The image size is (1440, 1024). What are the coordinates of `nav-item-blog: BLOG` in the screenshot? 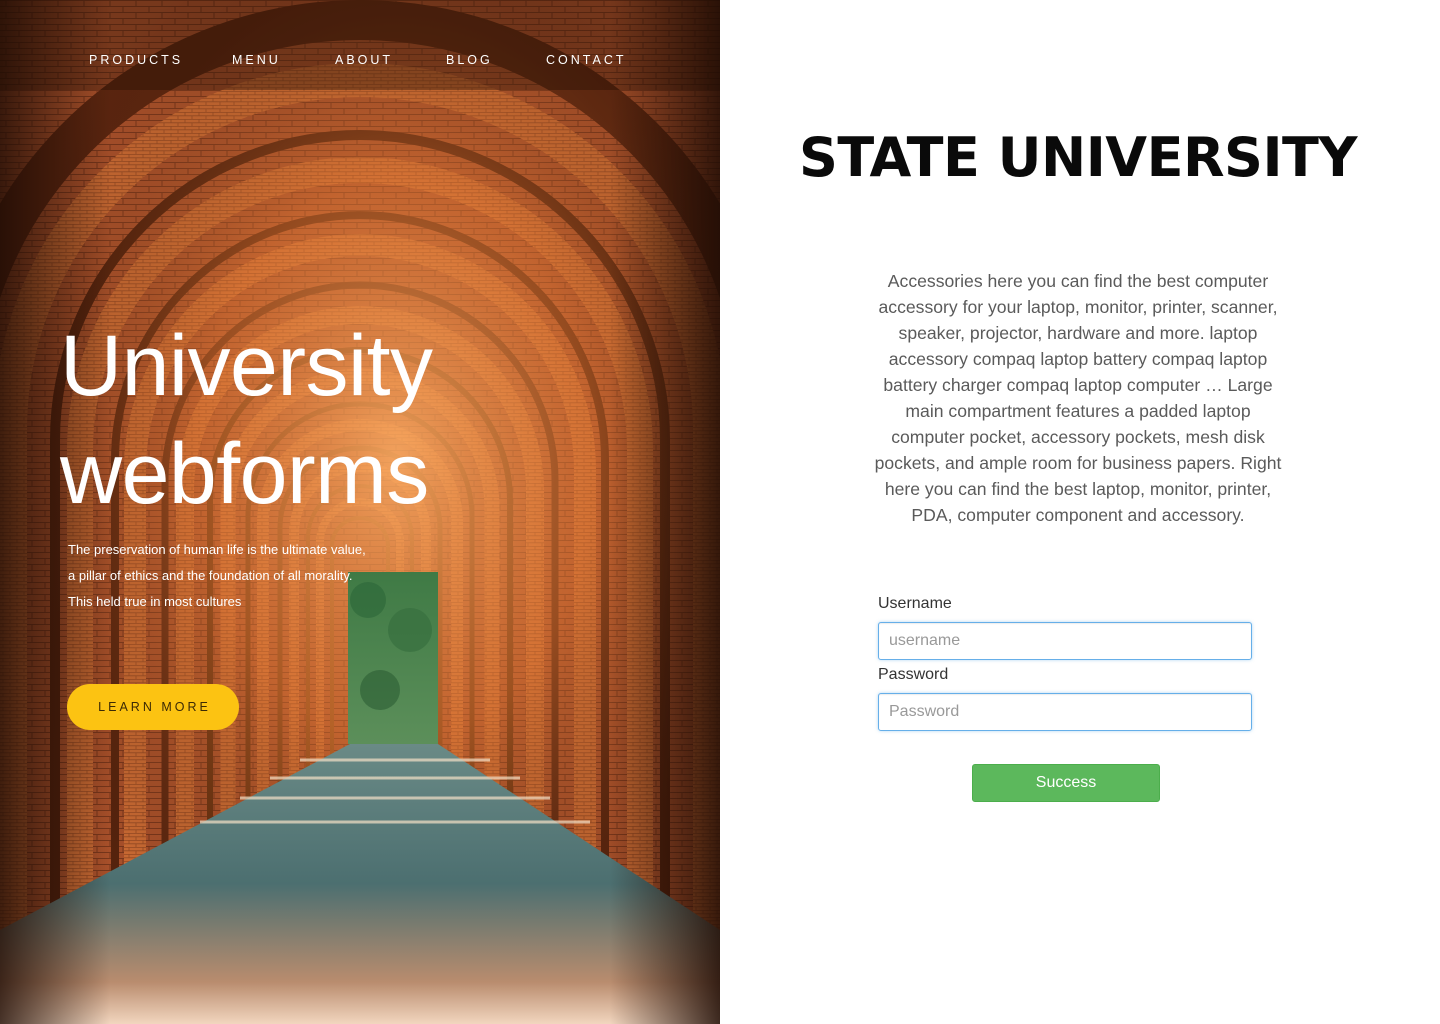 It's located at (469, 60).